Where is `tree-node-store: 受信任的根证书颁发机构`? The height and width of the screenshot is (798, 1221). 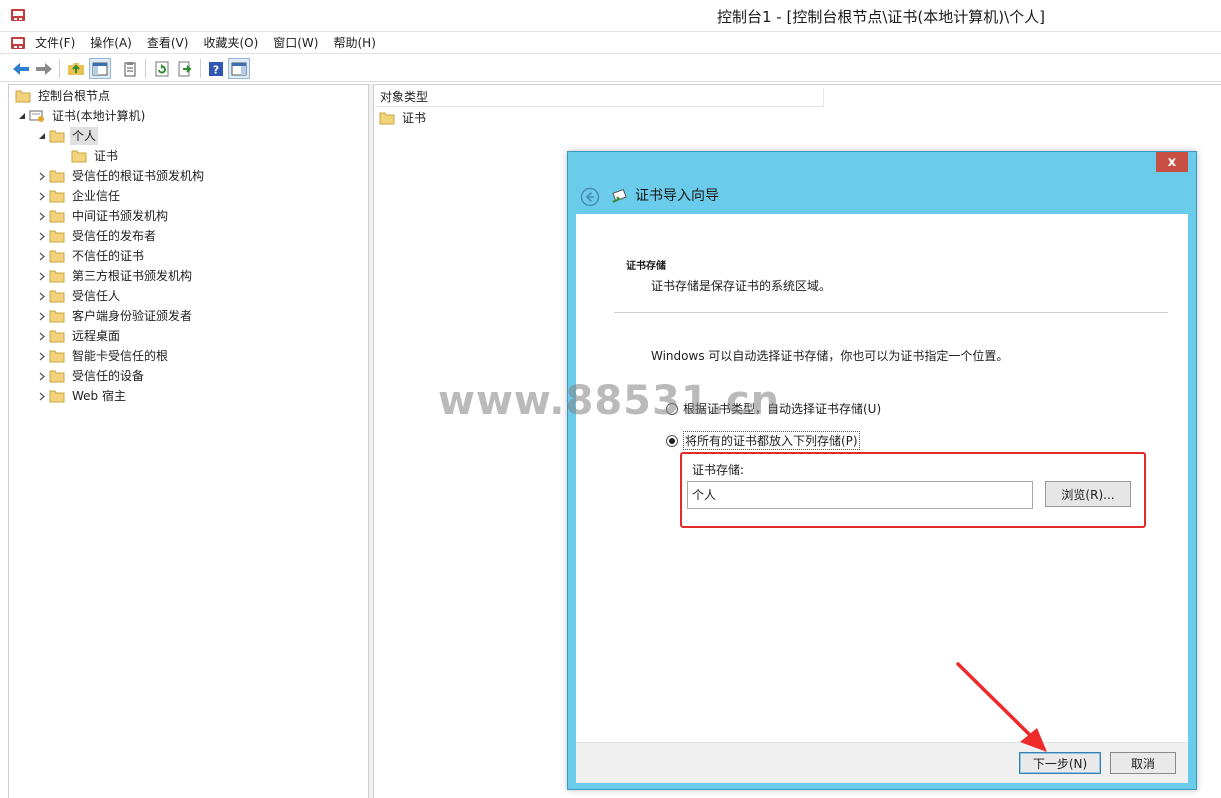
tree-node-store: 受信任的根证书颁发机构 is located at coordinates (120, 176).